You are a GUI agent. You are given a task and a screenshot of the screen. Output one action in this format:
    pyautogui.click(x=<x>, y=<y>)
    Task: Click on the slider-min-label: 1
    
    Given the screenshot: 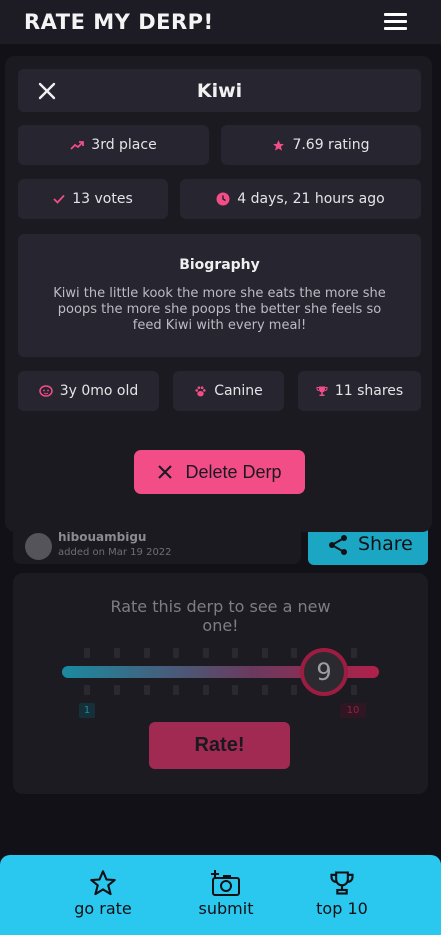 What is the action you would take?
    pyautogui.click(x=87, y=710)
    